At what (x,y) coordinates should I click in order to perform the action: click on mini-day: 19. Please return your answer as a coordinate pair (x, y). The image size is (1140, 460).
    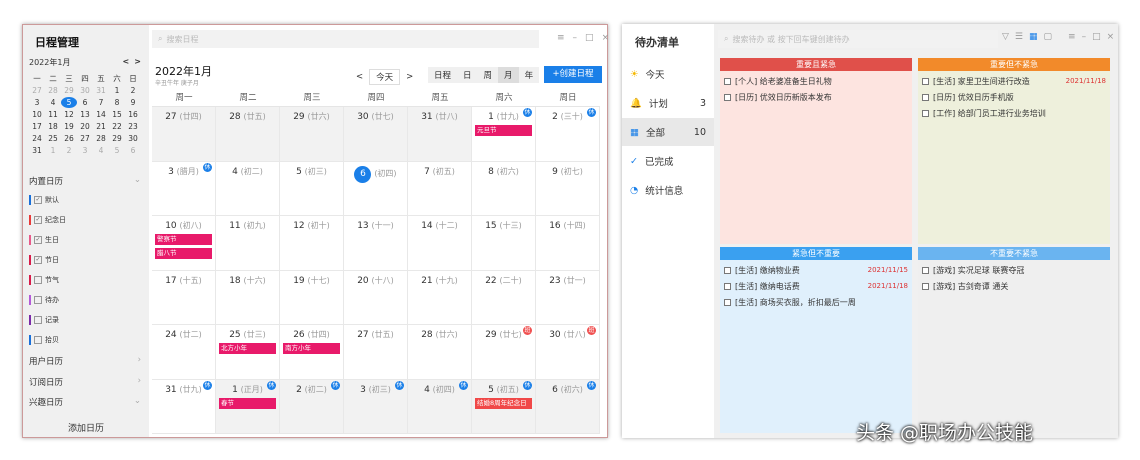
    Looking at the image, I should click on (69, 126).